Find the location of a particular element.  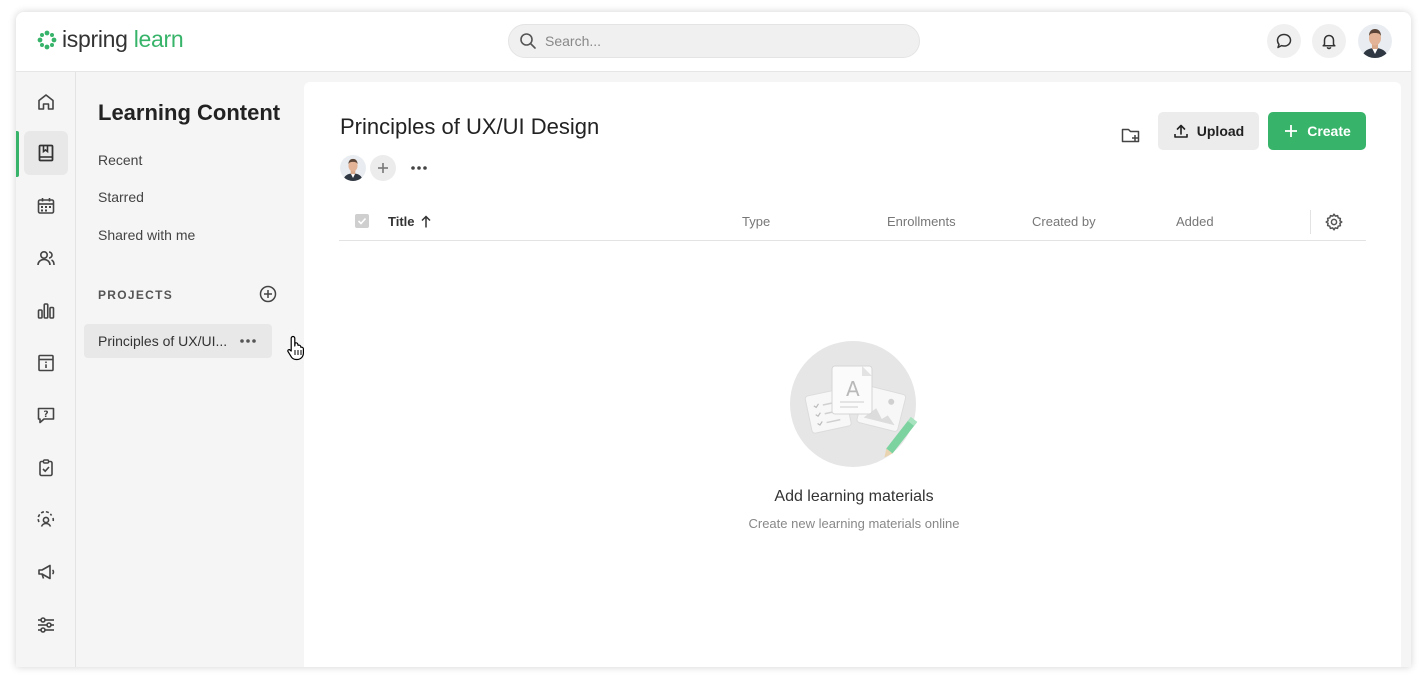

empty-state-subtitle: Create new learning materials online is located at coordinates (854, 523).